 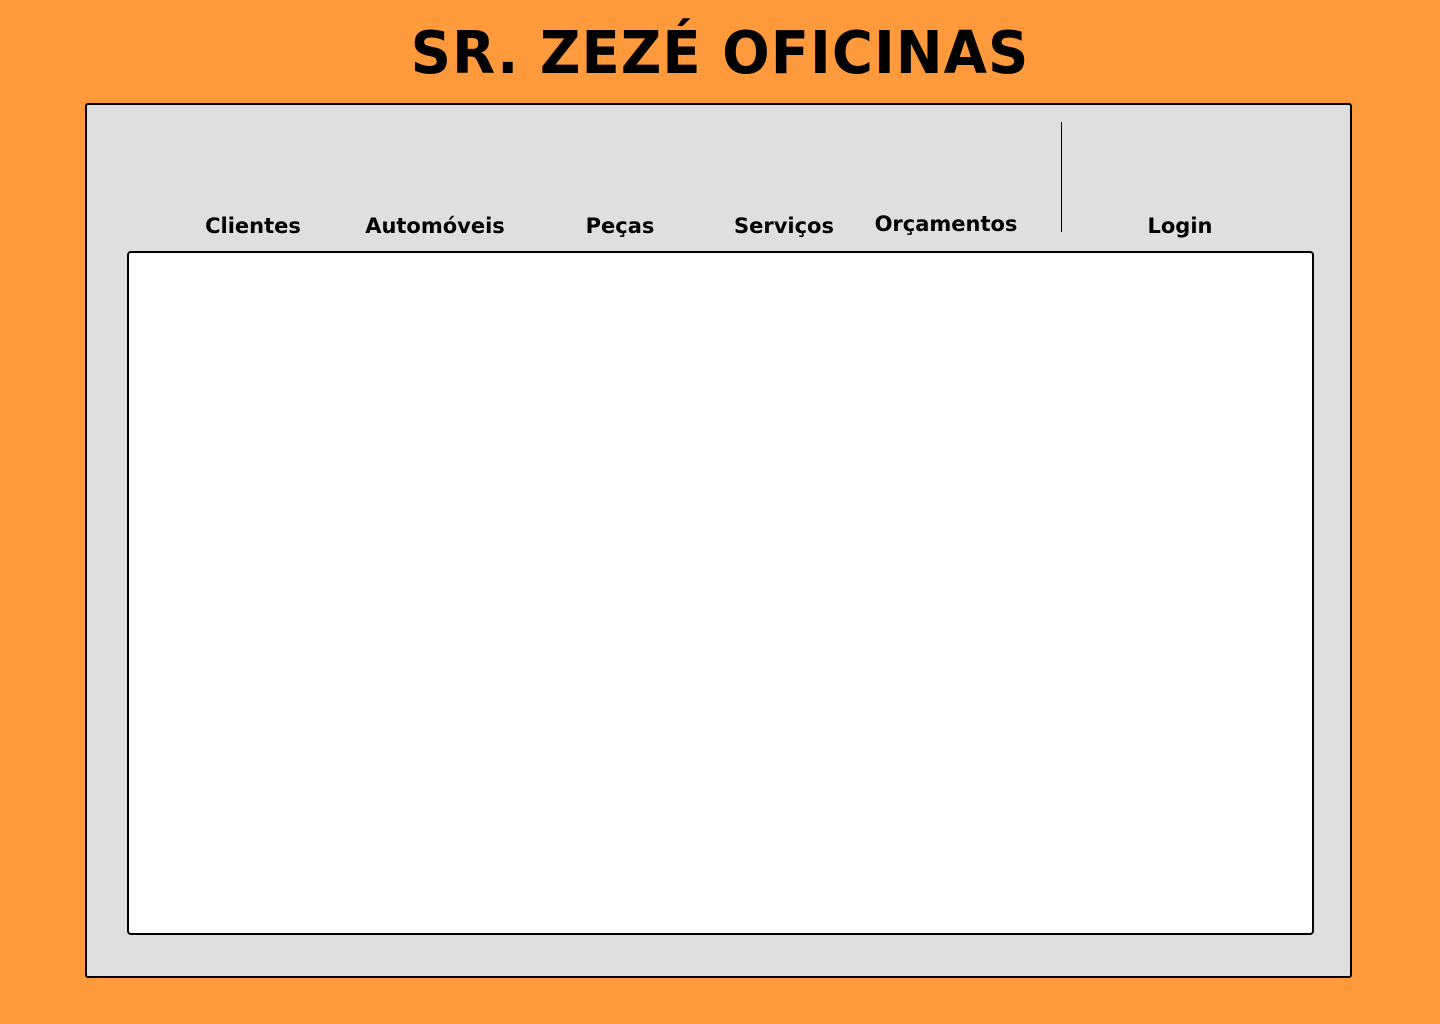 I want to click on nav-divider, so click(x=1061, y=177).